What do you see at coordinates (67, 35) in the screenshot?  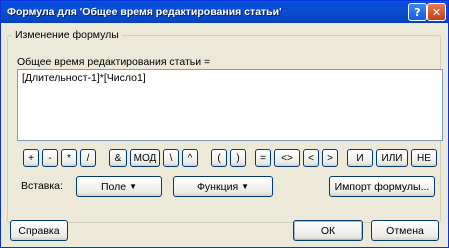 I see `group-legend: Изменение формулы` at bounding box center [67, 35].